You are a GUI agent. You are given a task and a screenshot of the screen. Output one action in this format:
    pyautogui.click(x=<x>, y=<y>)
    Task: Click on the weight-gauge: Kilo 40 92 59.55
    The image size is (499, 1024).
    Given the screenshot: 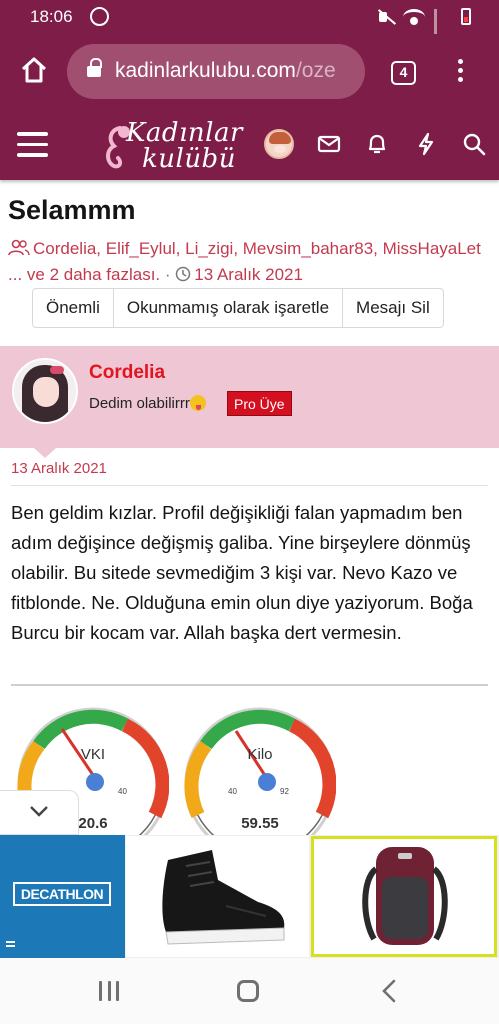 What is the action you would take?
    pyautogui.click(x=260, y=770)
    